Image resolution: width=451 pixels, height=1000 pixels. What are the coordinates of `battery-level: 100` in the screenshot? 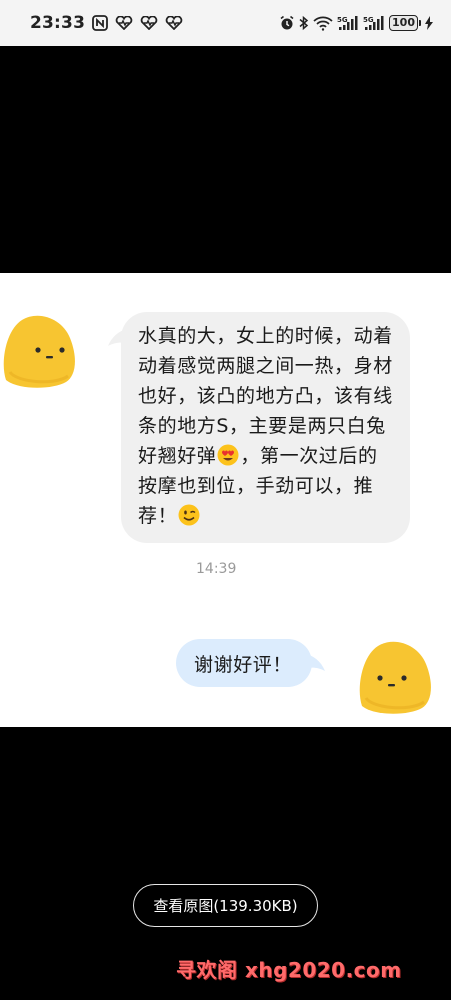 It's located at (403, 23).